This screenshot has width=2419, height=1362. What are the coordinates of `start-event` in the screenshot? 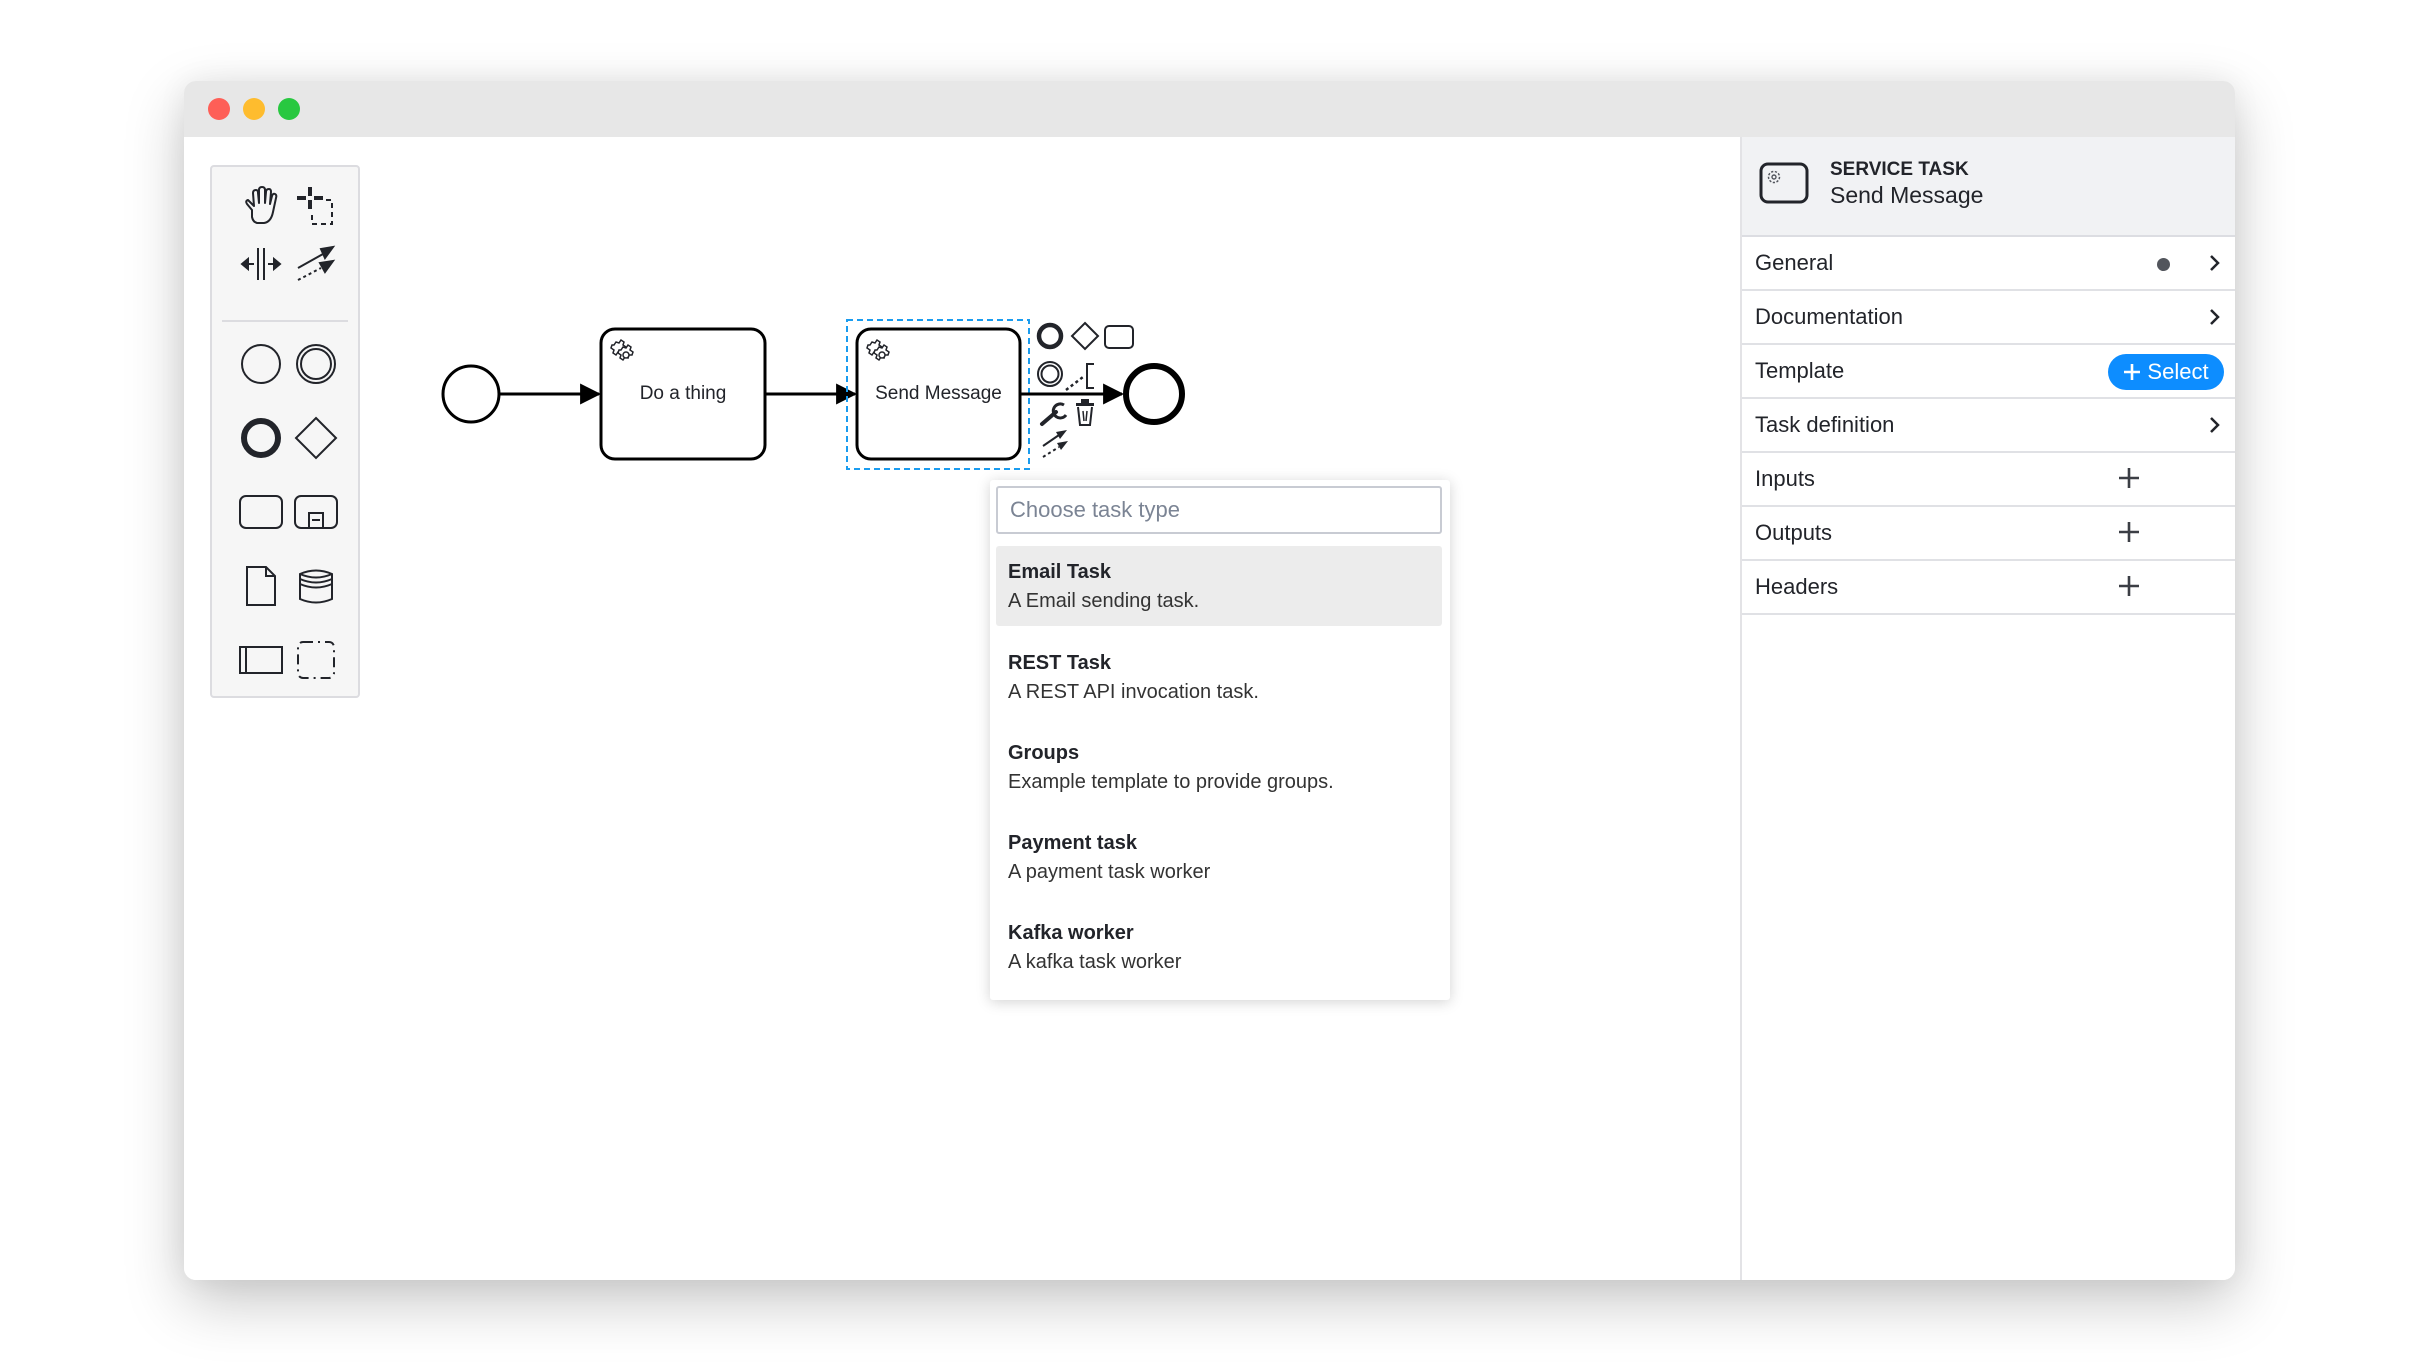 It's located at (471, 394).